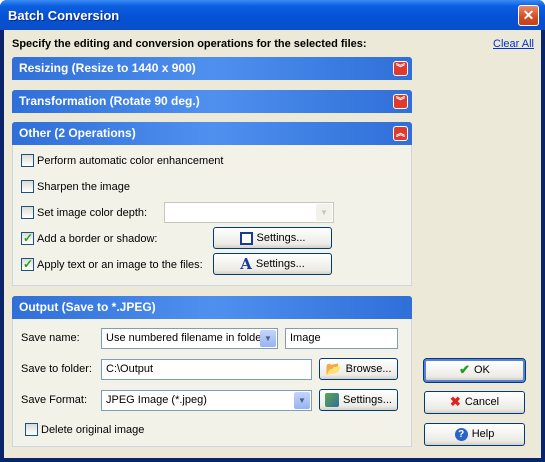 The image size is (545, 462). Describe the element at coordinates (212, 307) in the screenshot. I see `panel-output-header: Output (Save to *.JPEG)` at that location.